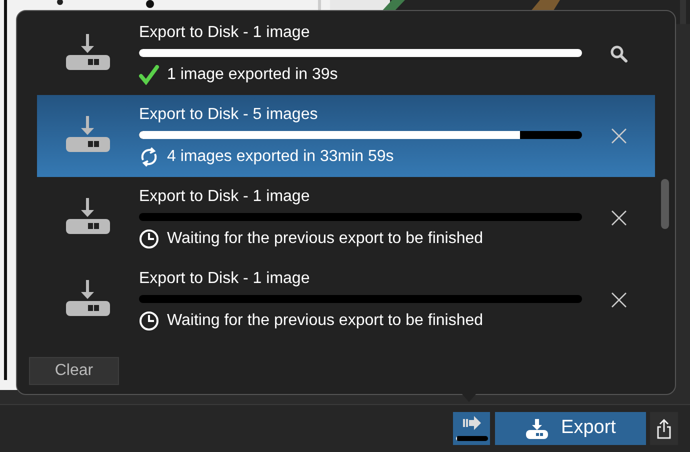  I want to click on activity-button, so click(471, 428).